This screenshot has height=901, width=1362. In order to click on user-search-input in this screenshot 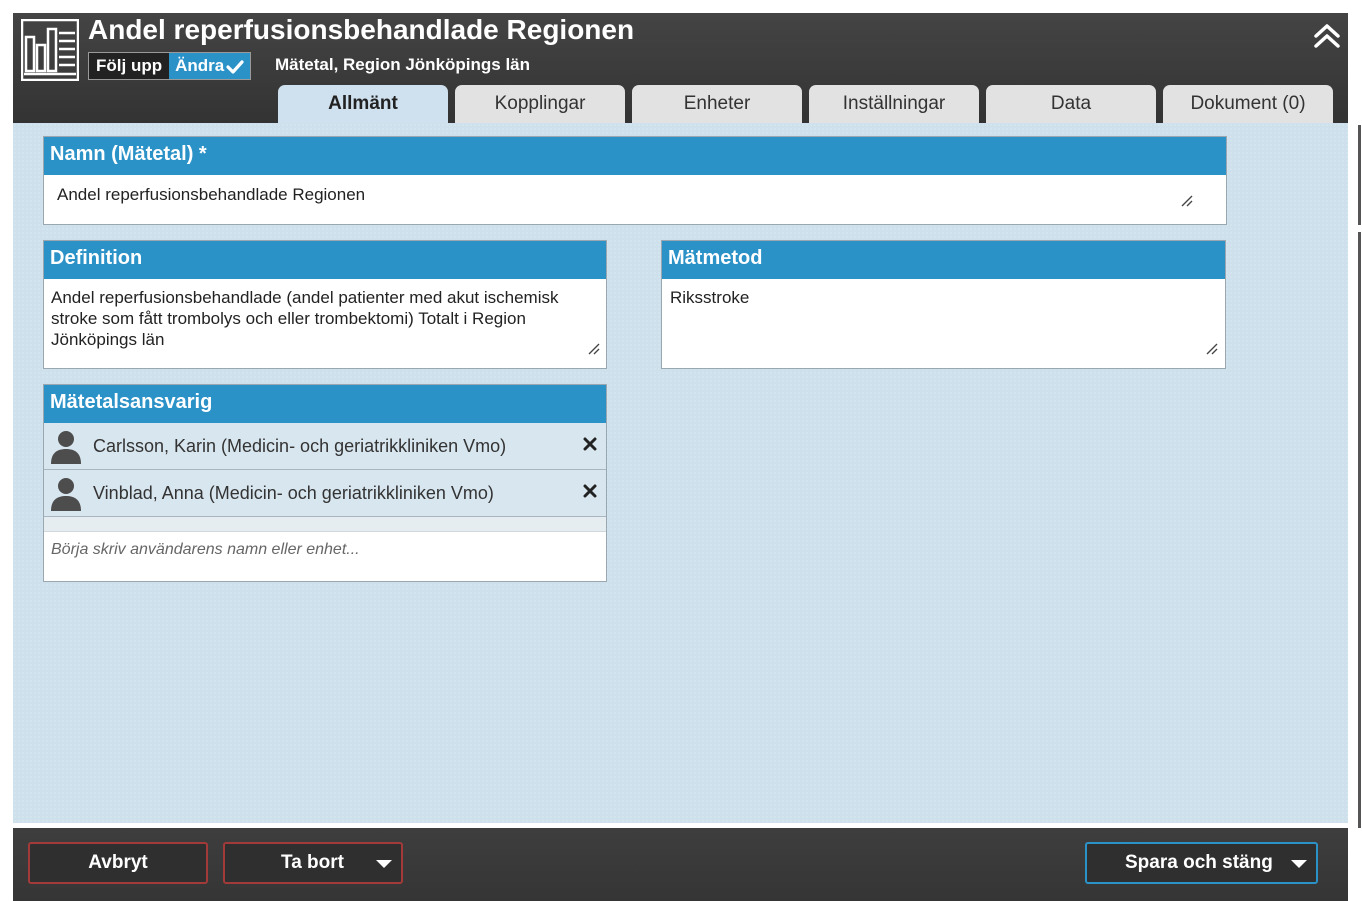, I will do `click(321, 550)`.